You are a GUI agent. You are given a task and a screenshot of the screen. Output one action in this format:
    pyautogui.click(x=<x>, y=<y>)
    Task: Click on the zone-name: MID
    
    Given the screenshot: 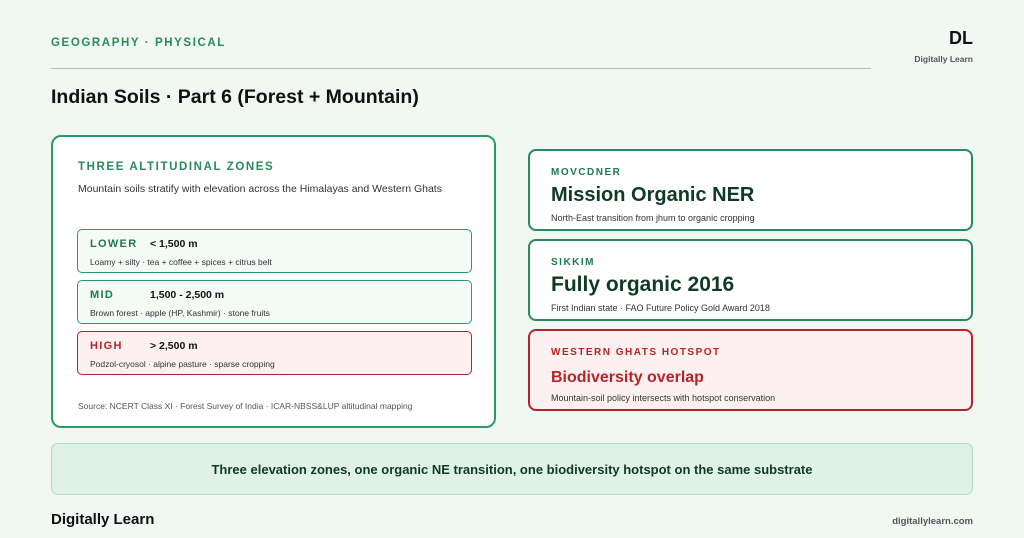 What is the action you would take?
    pyautogui.click(x=102, y=295)
    